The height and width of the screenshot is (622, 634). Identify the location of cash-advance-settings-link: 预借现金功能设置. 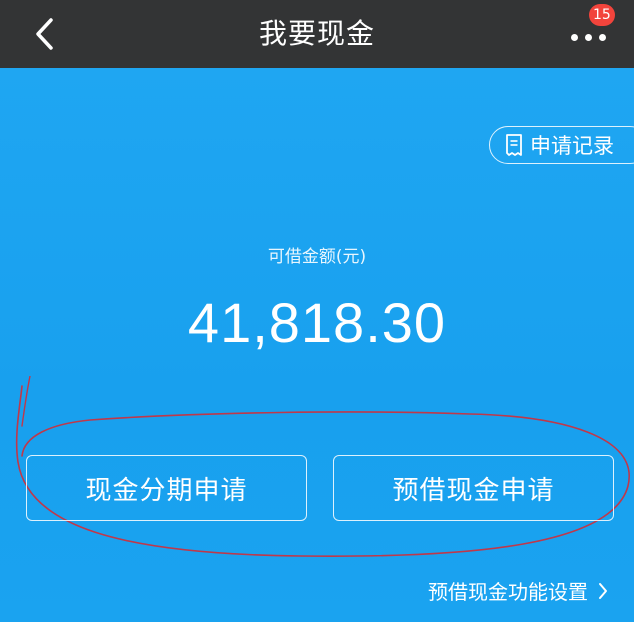
(518, 590).